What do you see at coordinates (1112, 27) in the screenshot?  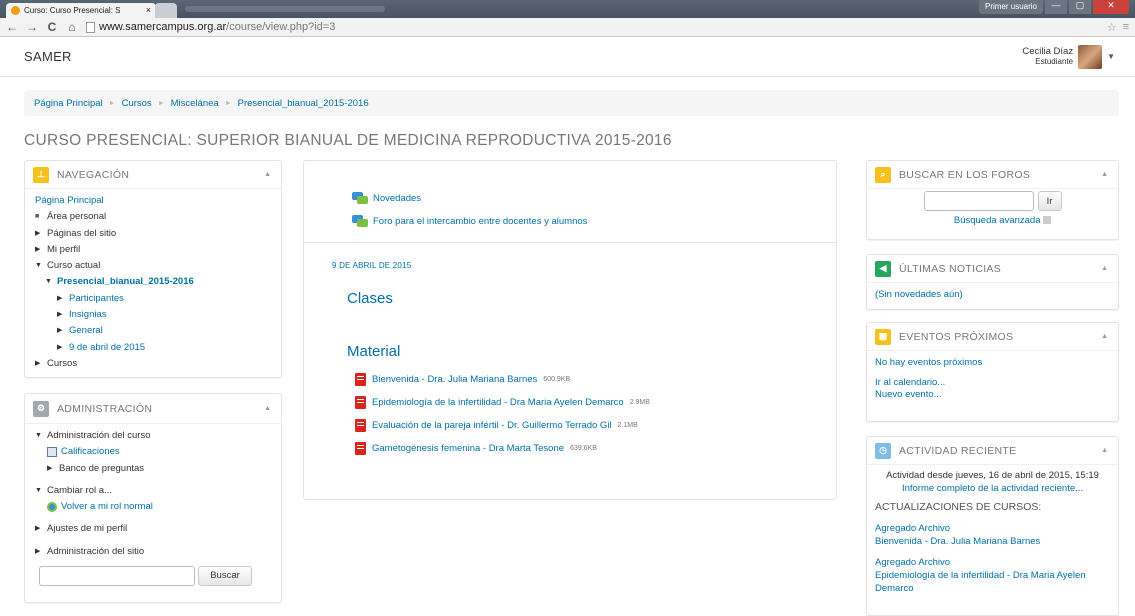 I see `bookmark-star-icon: ☆` at bounding box center [1112, 27].